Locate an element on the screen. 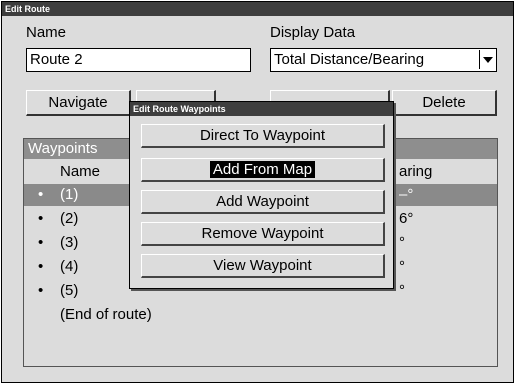 This screenshot has width=517, height=387. delete-button: Delete is located at coordinates (444, 103).